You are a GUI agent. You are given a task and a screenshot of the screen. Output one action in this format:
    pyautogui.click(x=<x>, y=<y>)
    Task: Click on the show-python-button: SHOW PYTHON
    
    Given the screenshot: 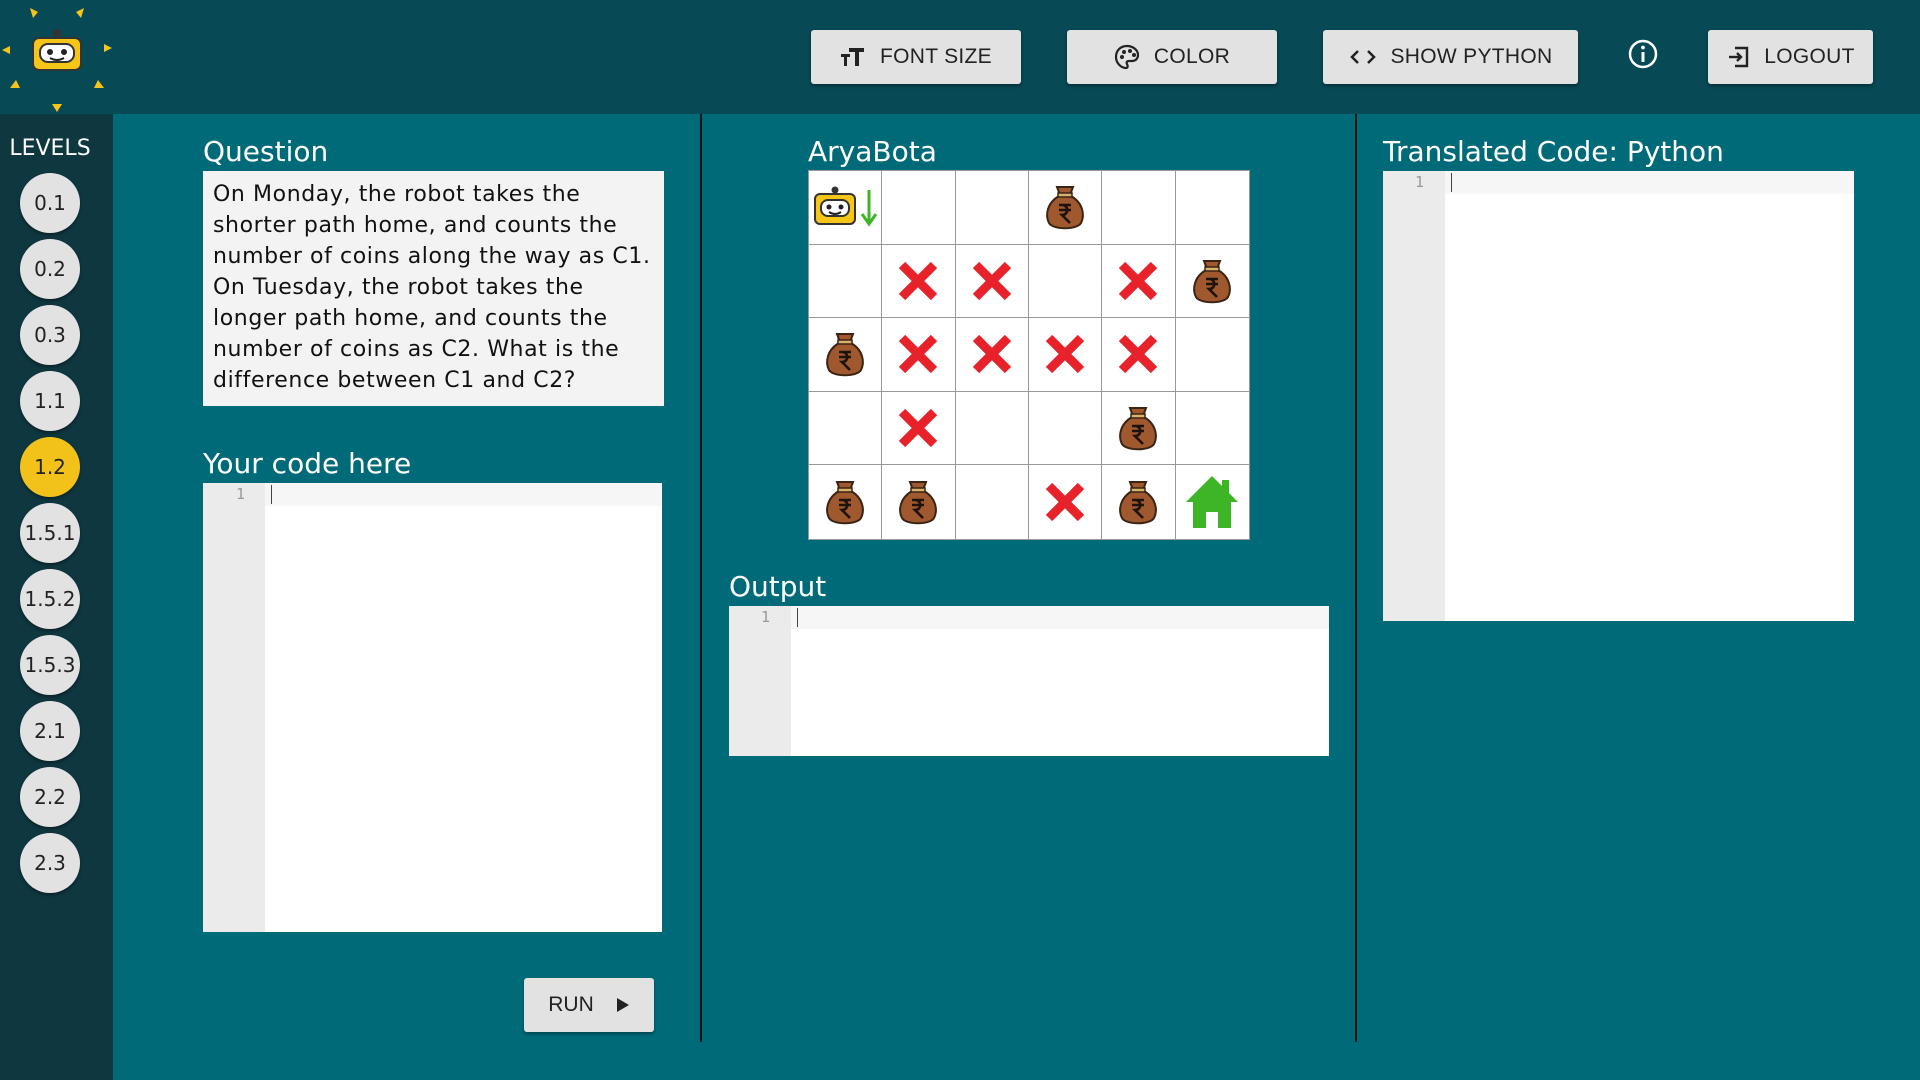 What is the action you would take?
    pyautogui.click(x=1450, y=57)
    